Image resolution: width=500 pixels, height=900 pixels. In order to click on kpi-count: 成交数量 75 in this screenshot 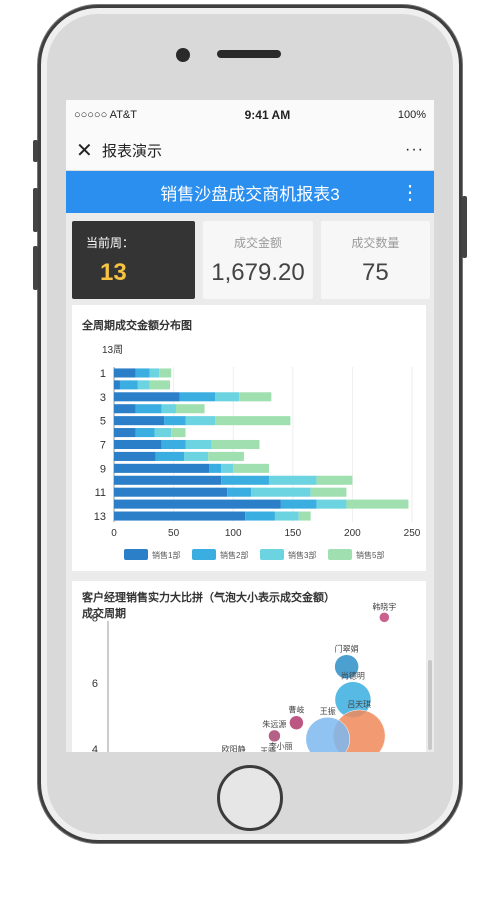, I will do `click(375, 260)`.